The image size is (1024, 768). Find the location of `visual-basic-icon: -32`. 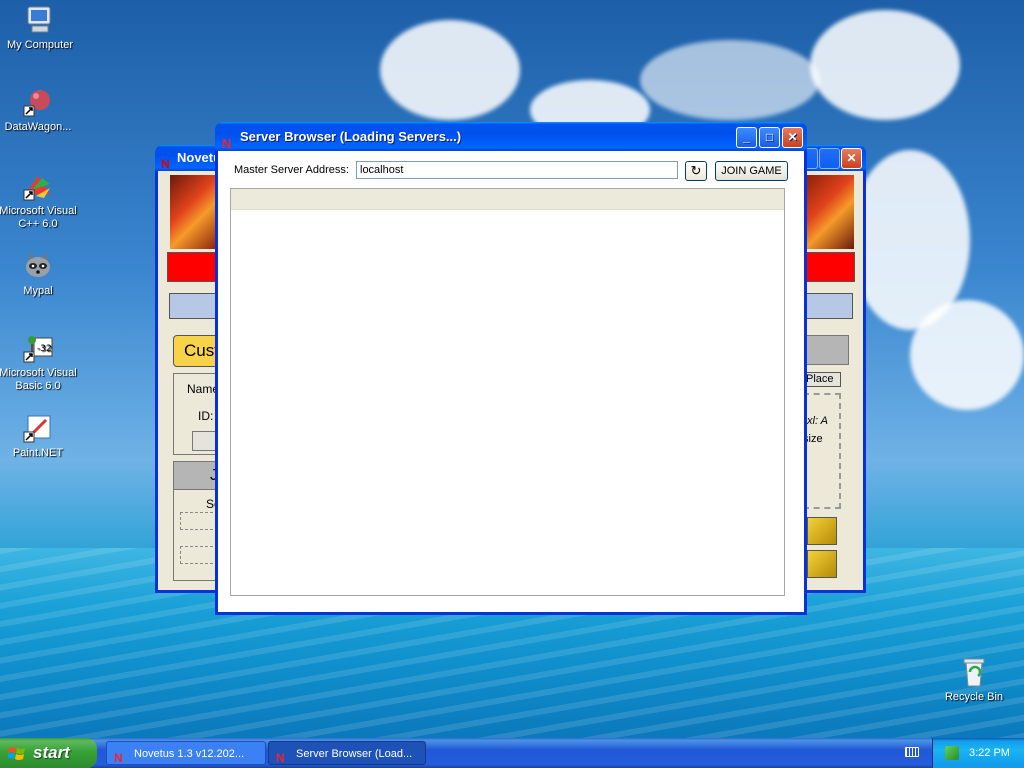

visual-basic-icon: -32 is located at coordinates (38, 348).